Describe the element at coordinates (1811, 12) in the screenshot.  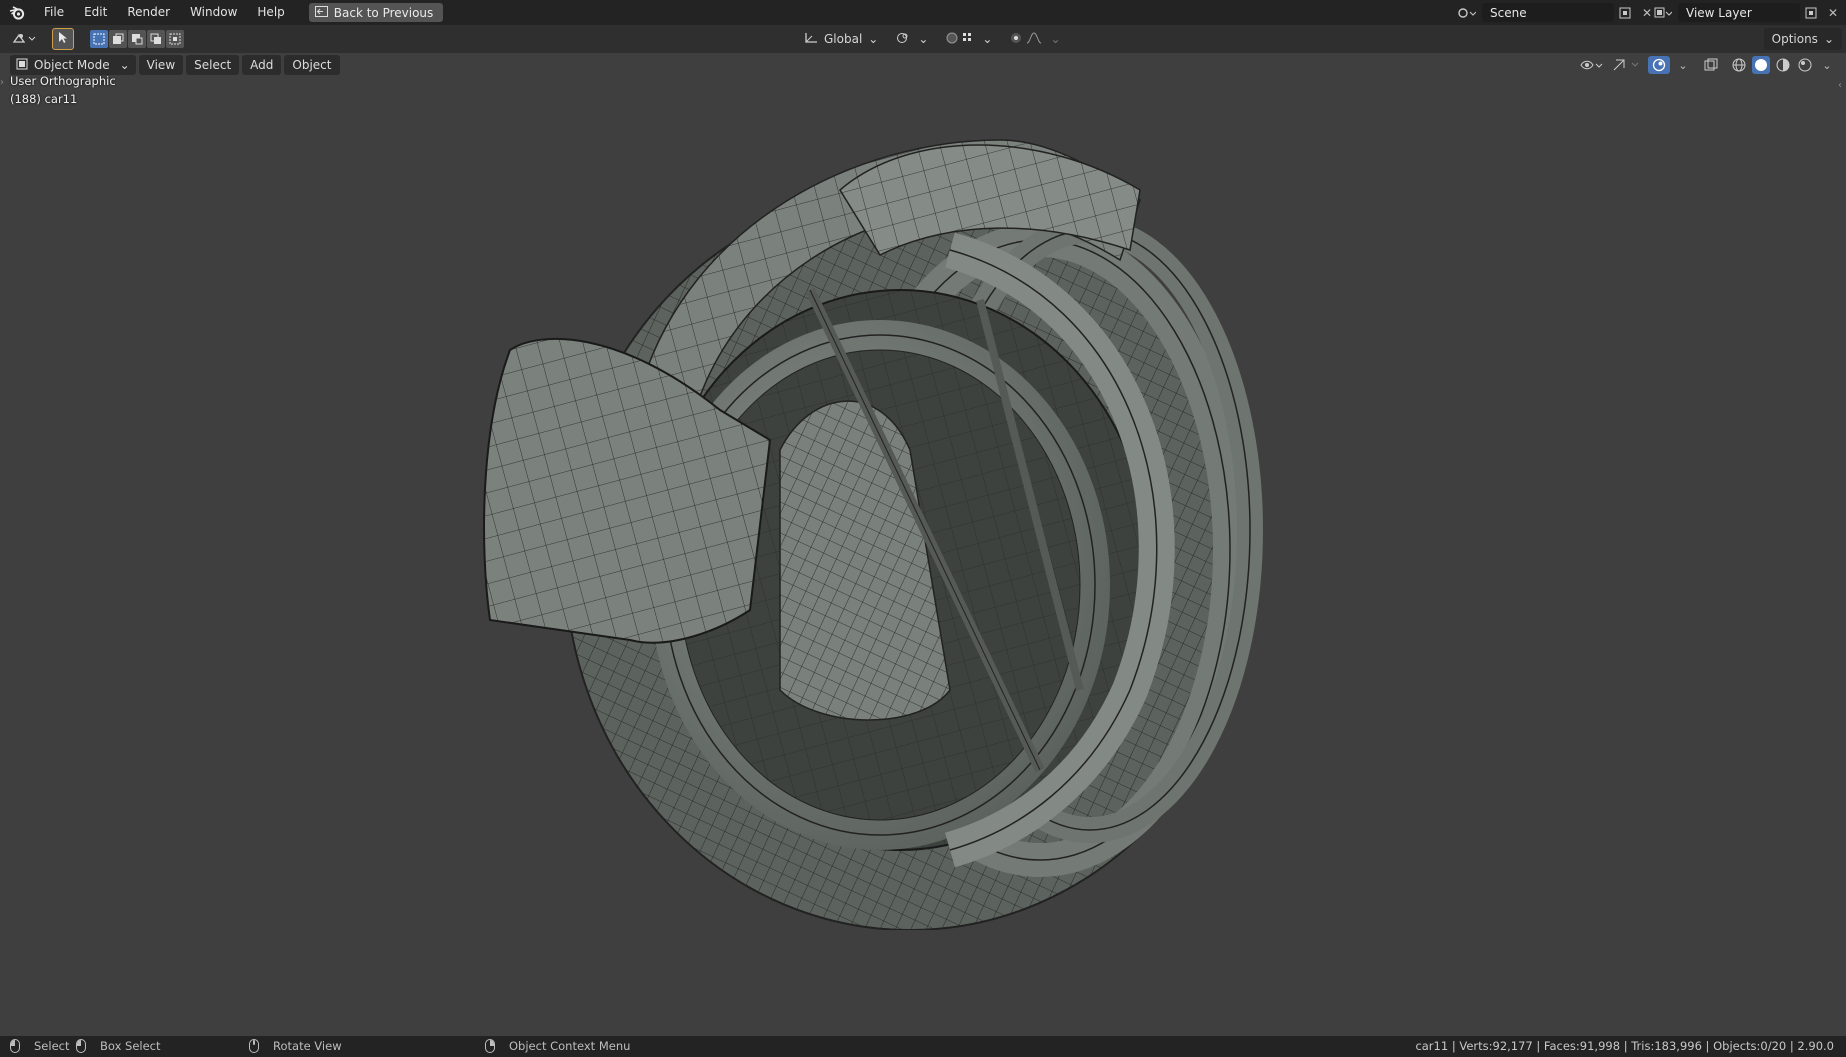
I see `new-view-layer-icon` at that location.